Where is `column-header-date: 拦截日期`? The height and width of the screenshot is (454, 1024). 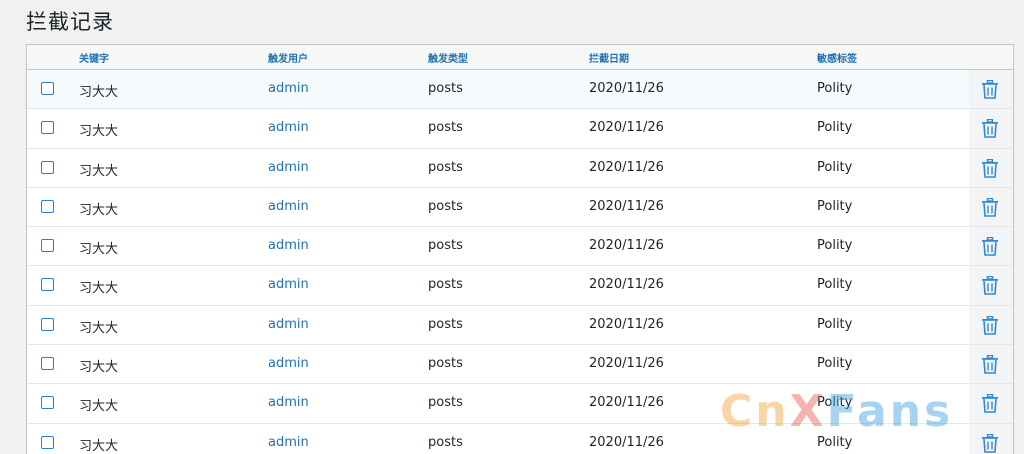
column-header-date: 拦截日期 is located at coordinates (609, 57).